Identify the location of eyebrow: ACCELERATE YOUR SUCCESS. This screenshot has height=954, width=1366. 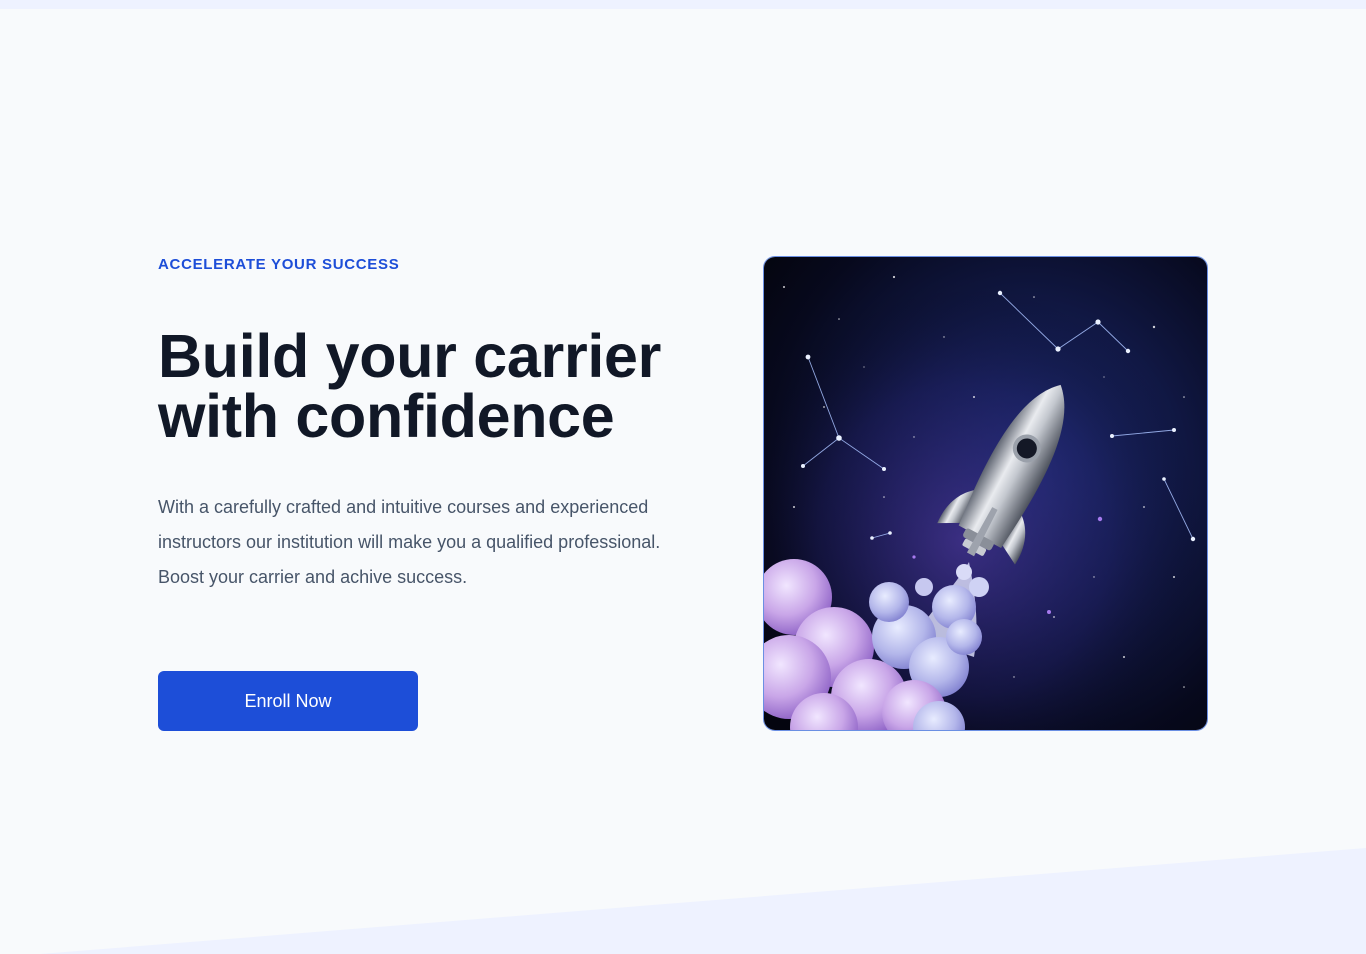
(279, 264).